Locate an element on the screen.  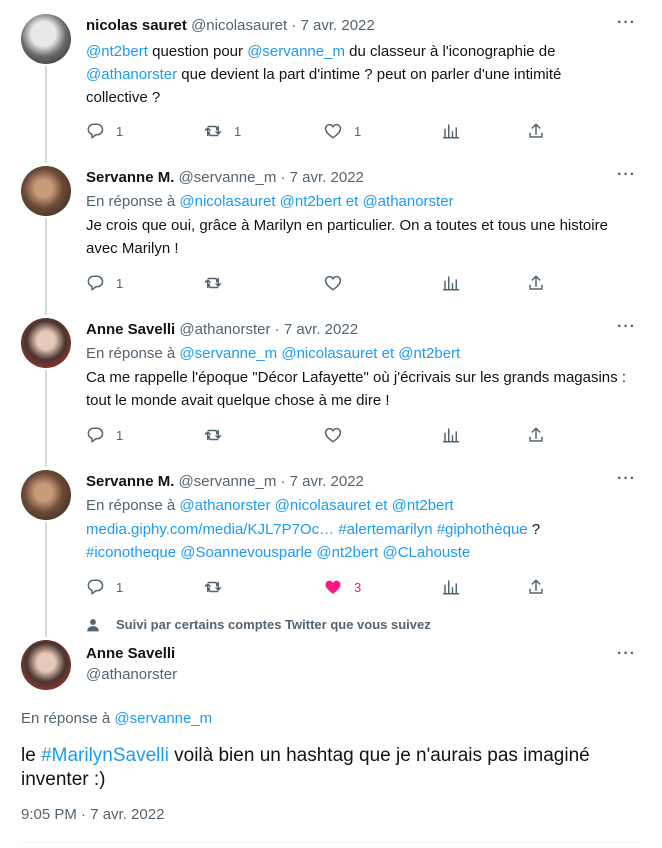
person-icon is located at coordinates (93, 624).